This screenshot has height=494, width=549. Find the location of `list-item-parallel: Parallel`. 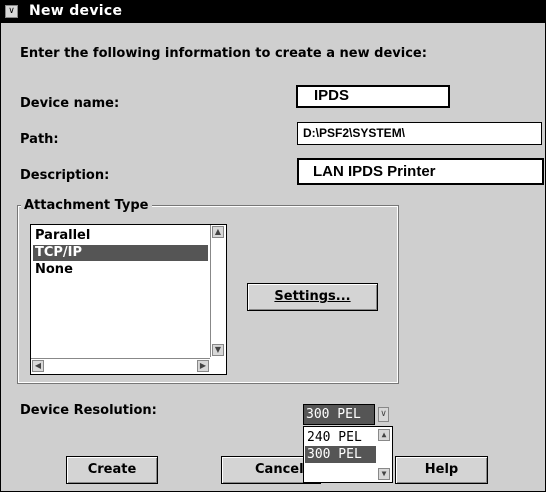

list-item-parallel: Parallel is located at coordinates (120, 236).